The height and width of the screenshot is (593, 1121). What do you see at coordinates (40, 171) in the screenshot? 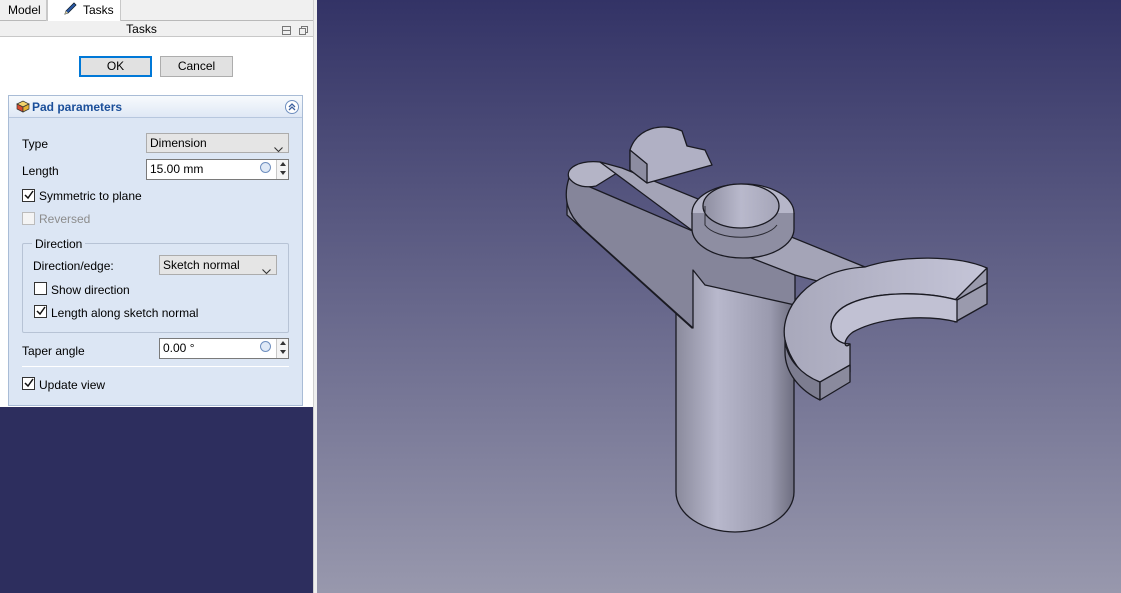
I see `length-label: Length` at bounding box center [40, 171].